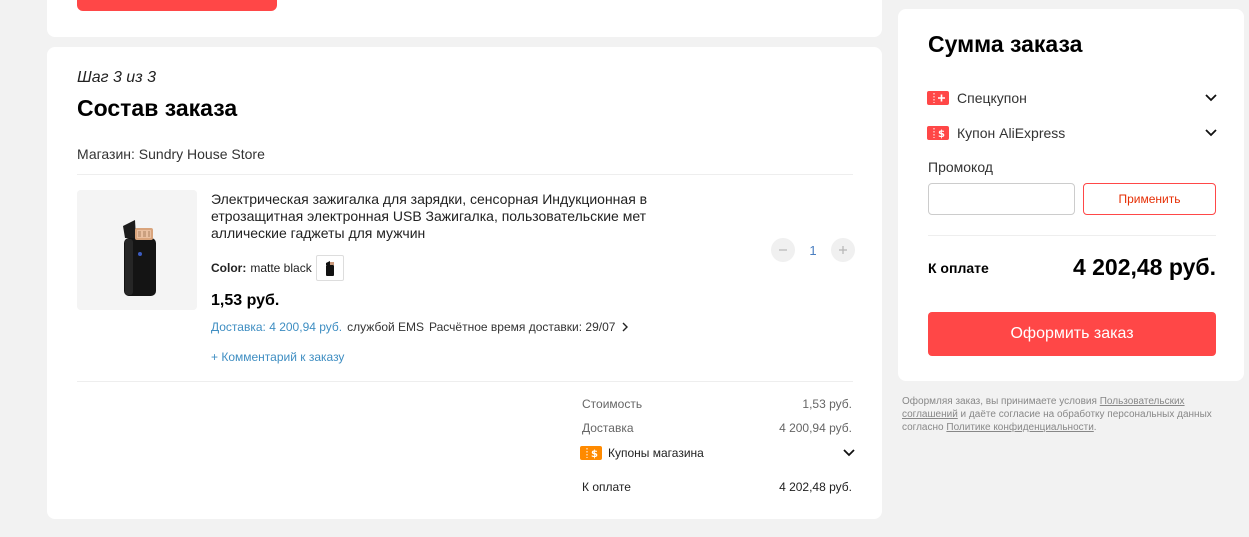 This screenshot has width=1249, height=537. Describe the element at coordinates (612, 404) in the screenshot. I see `cost-label: Стоимость` at that location.